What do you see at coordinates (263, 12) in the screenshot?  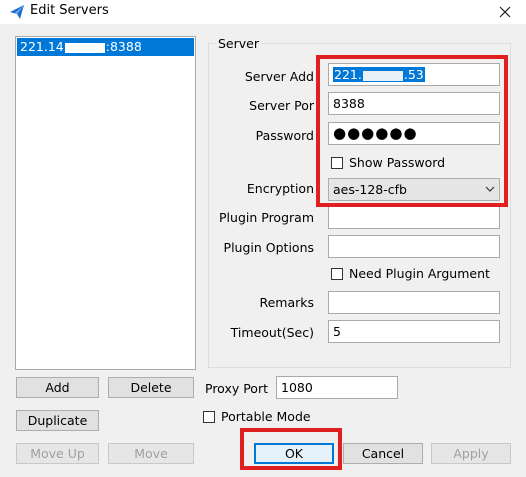 I see `title-bar: Edit Servers` at bounding box center [263, 12].